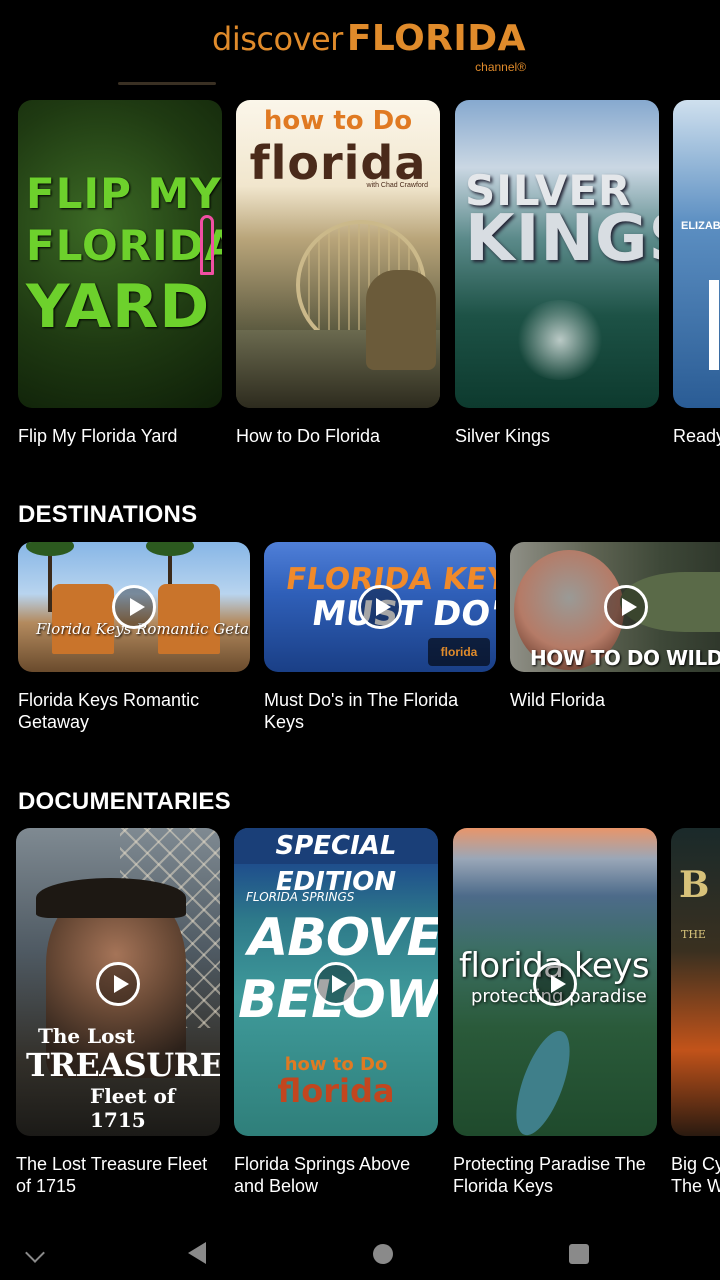 The width and height of the screenshot is (720, 1280). I want to click on card-title: Silver Kings, so click(503, 436).